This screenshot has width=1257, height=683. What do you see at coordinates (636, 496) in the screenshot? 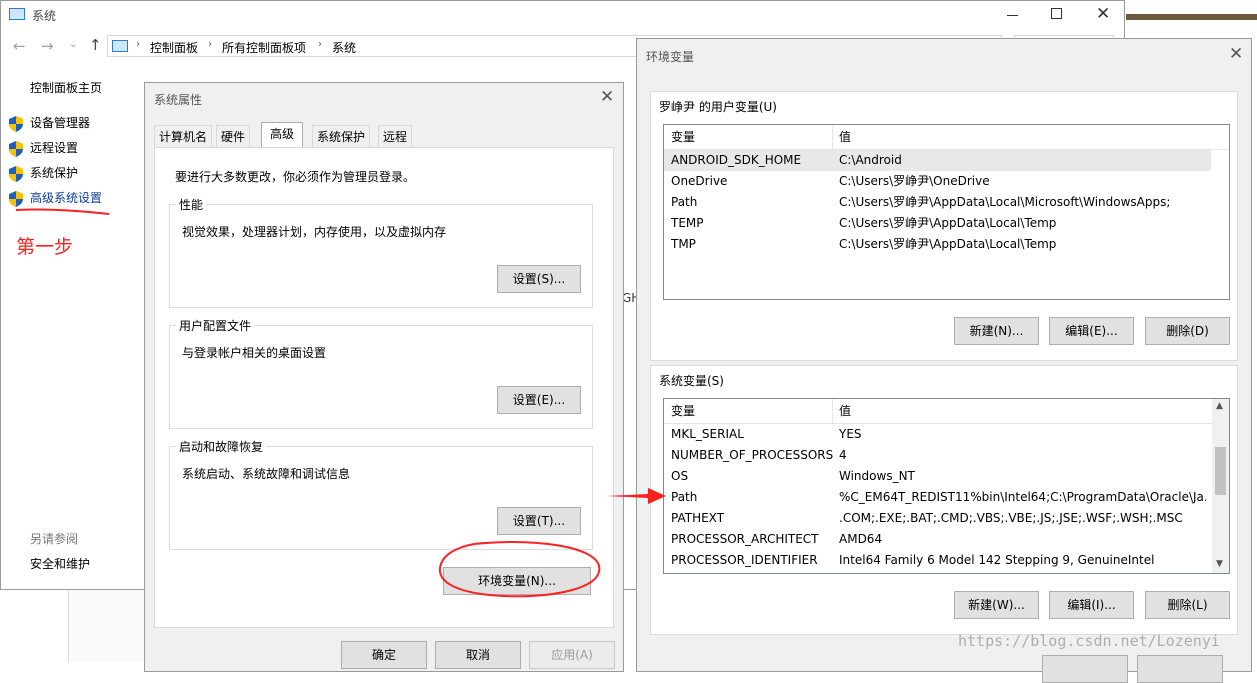
I see `annotation-arrow` at bounding box center [636, 496].